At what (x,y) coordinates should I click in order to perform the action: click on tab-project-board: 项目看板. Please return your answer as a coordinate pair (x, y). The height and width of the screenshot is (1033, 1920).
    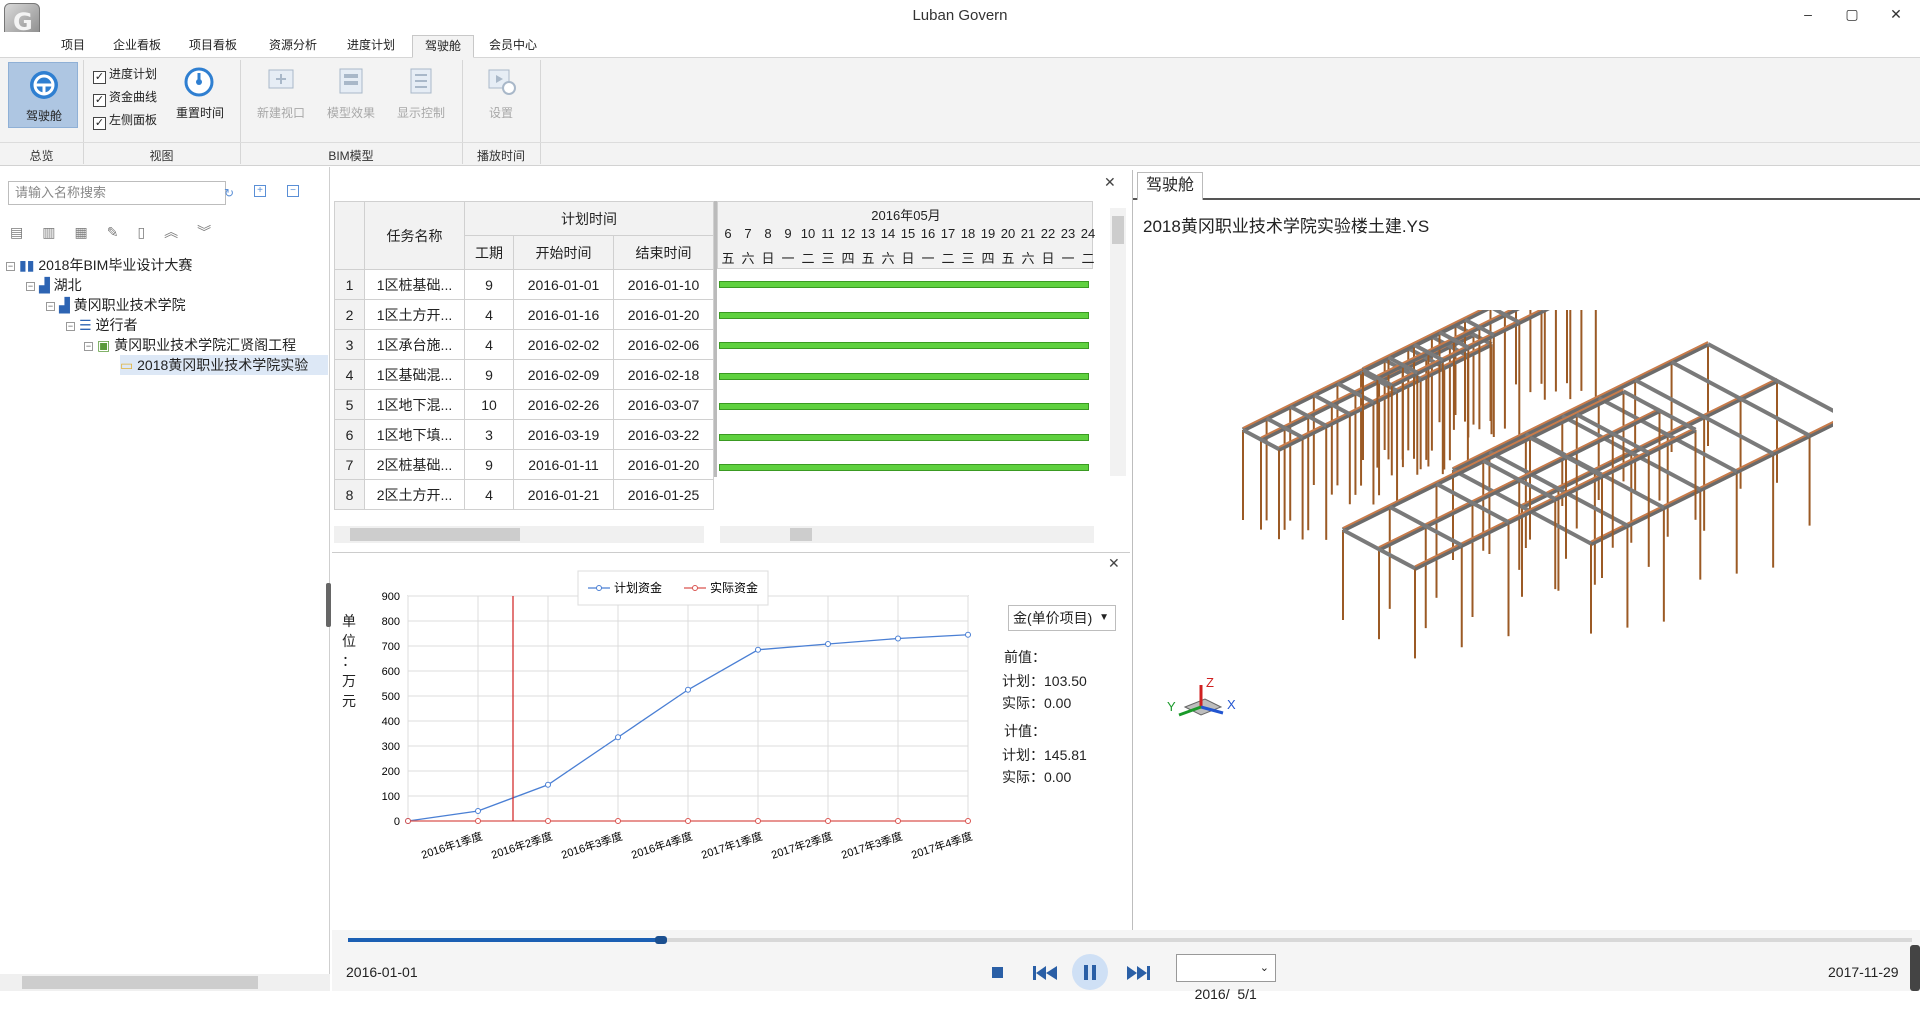
    Looking at the image, I should click on (213, 46).